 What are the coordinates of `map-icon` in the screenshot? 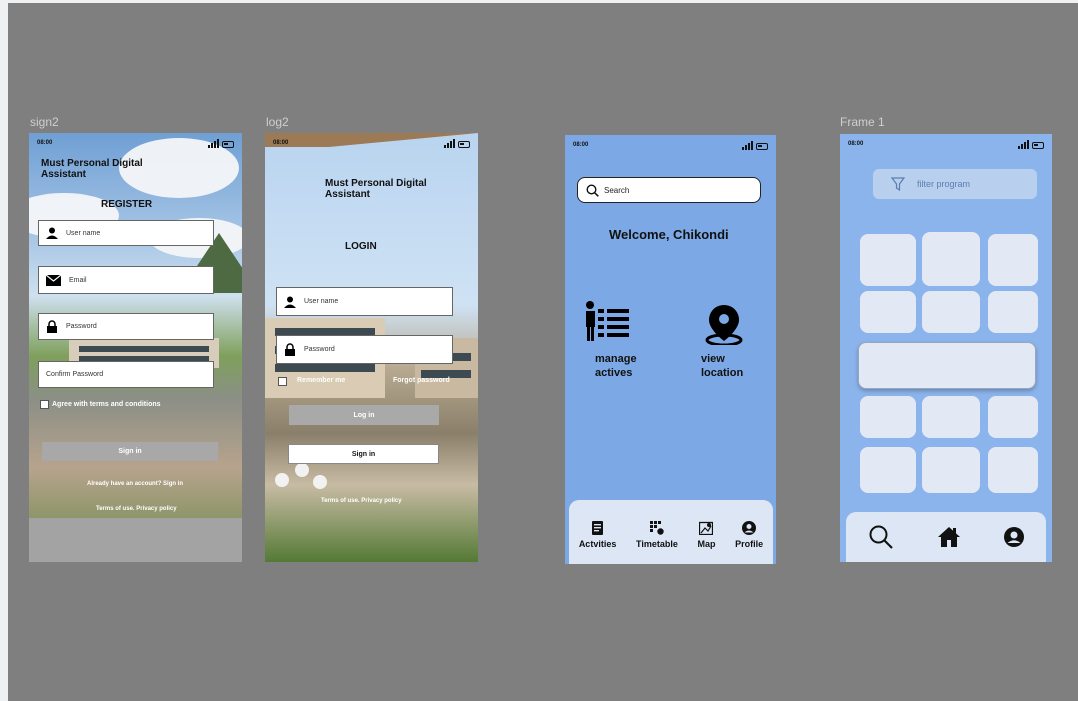 It's located at (706, 528).